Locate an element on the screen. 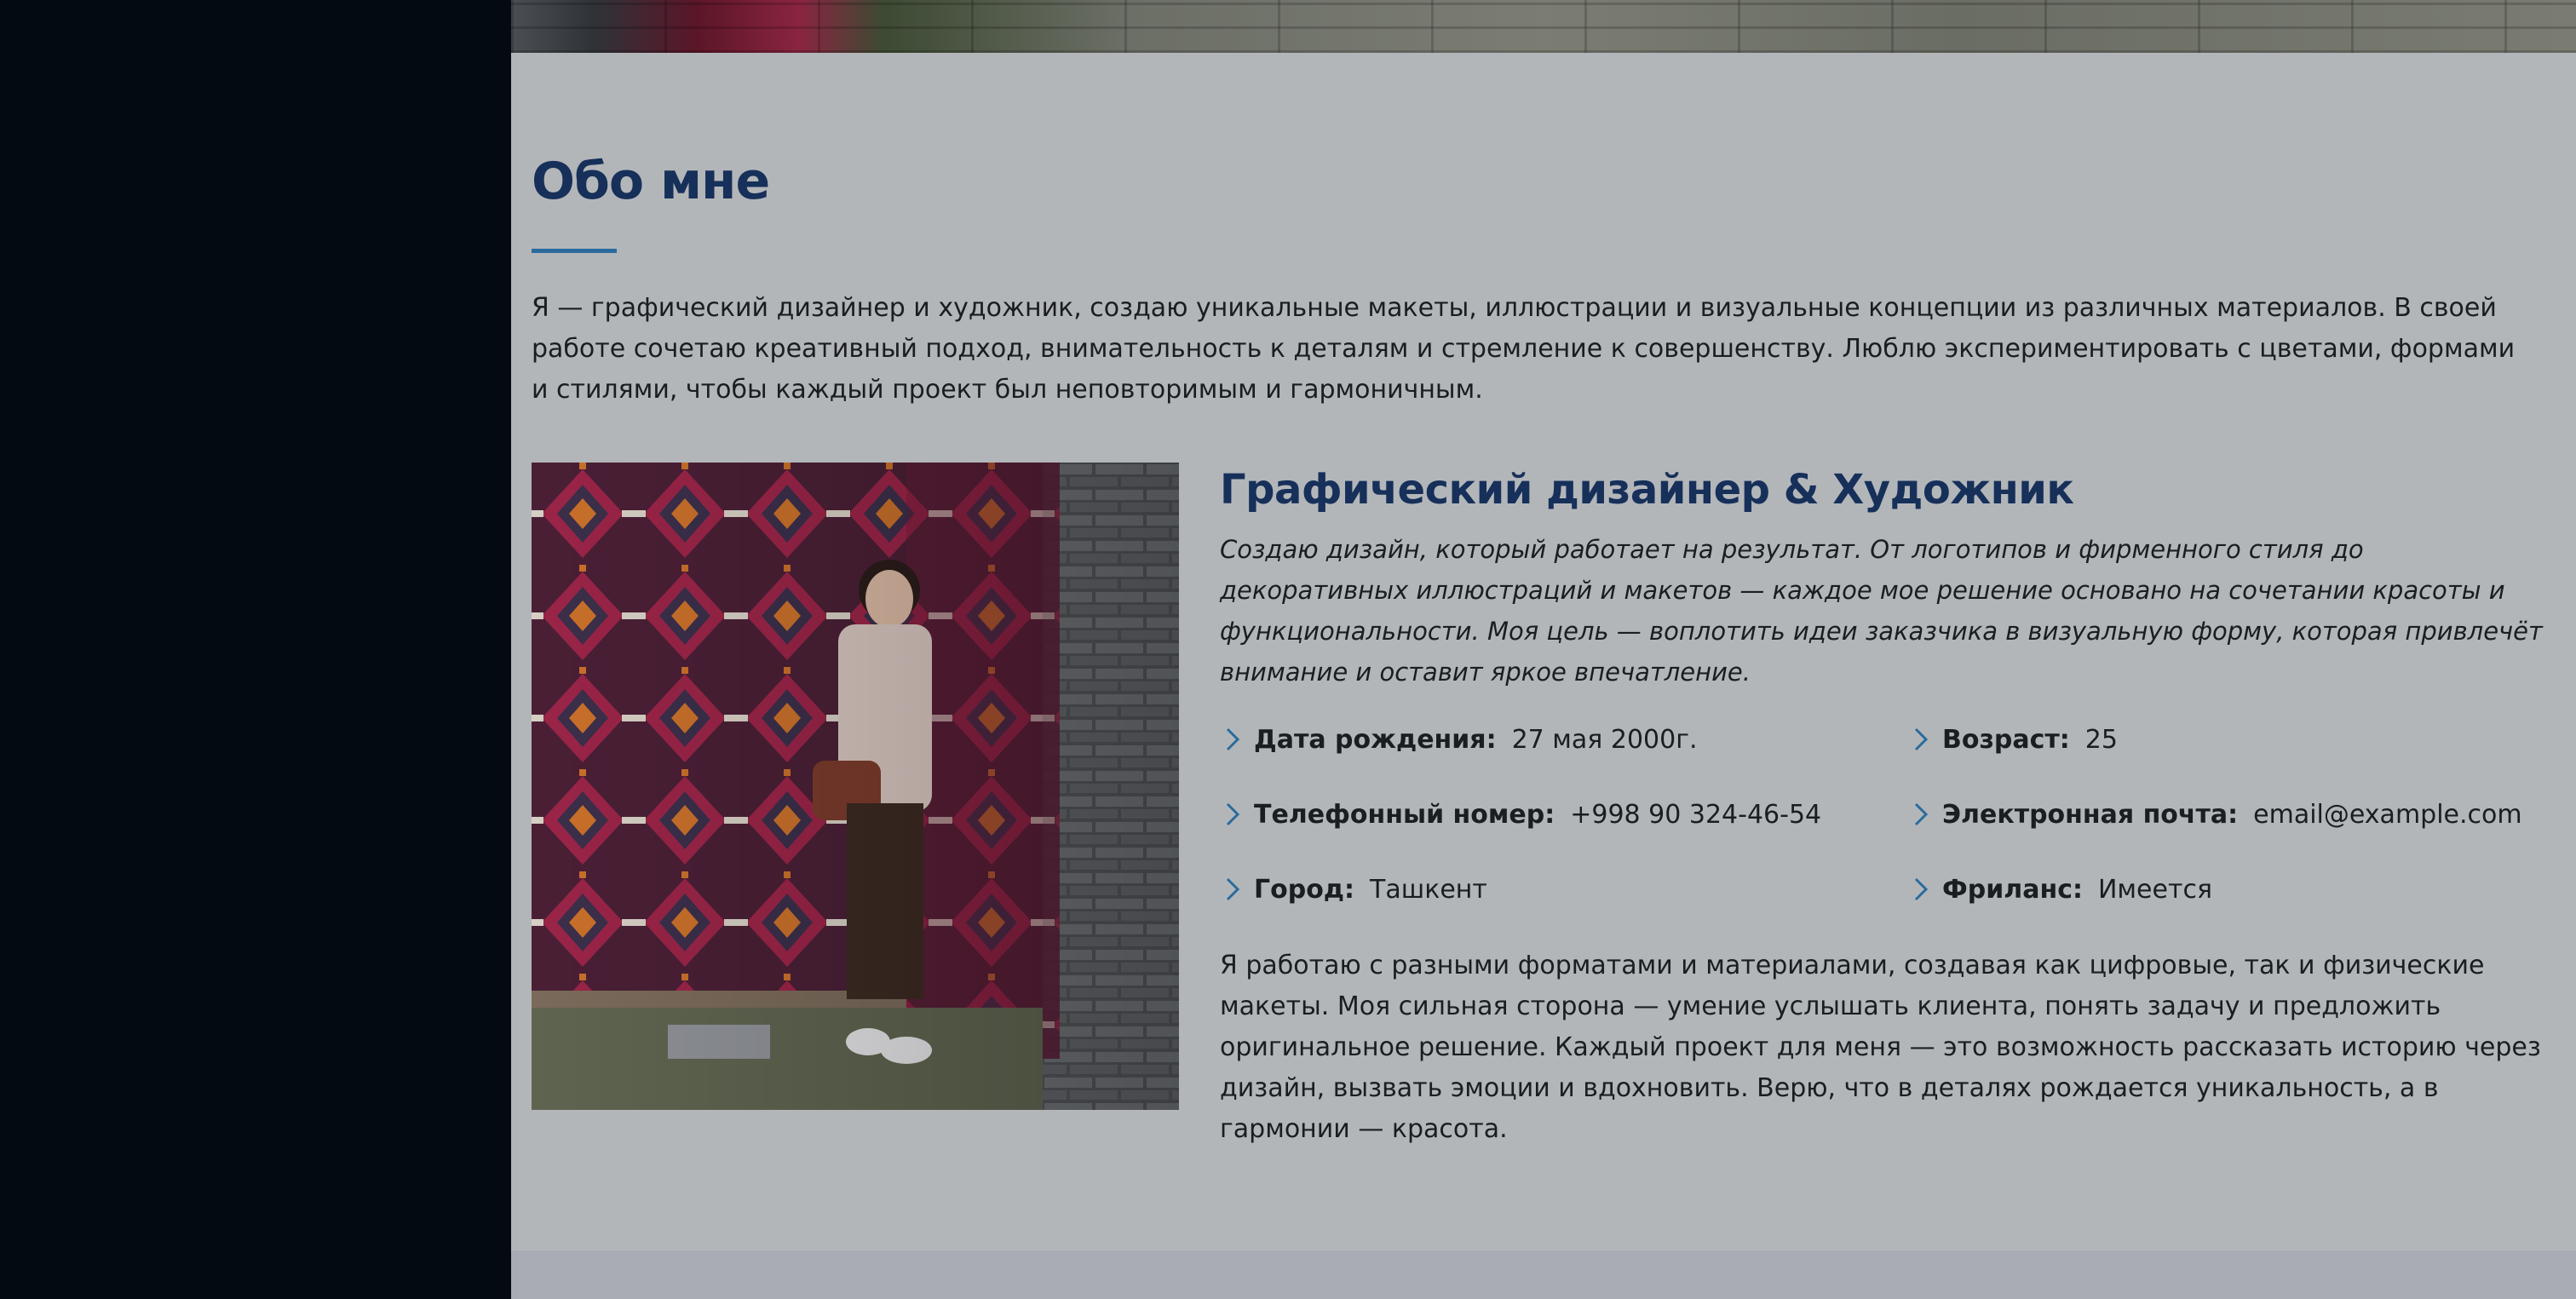 The height and width of the screenshot is (1299, 2576). fact-value: Ташкент is located at coordinates (1428, 889).